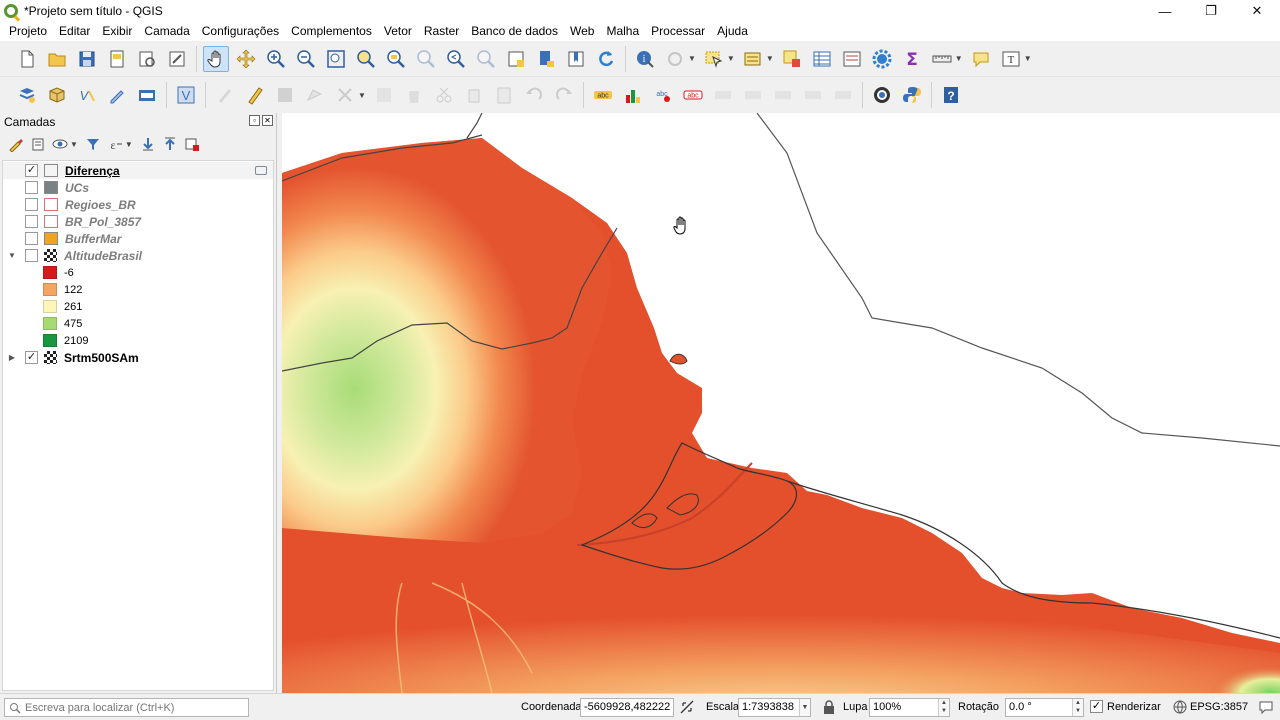 Image resolution: width=1280 pixels, height=720 pixels. Describe the element at coordinates (117, 95) in the screenshot. I see `new-temporary-layer-icon` at that location.